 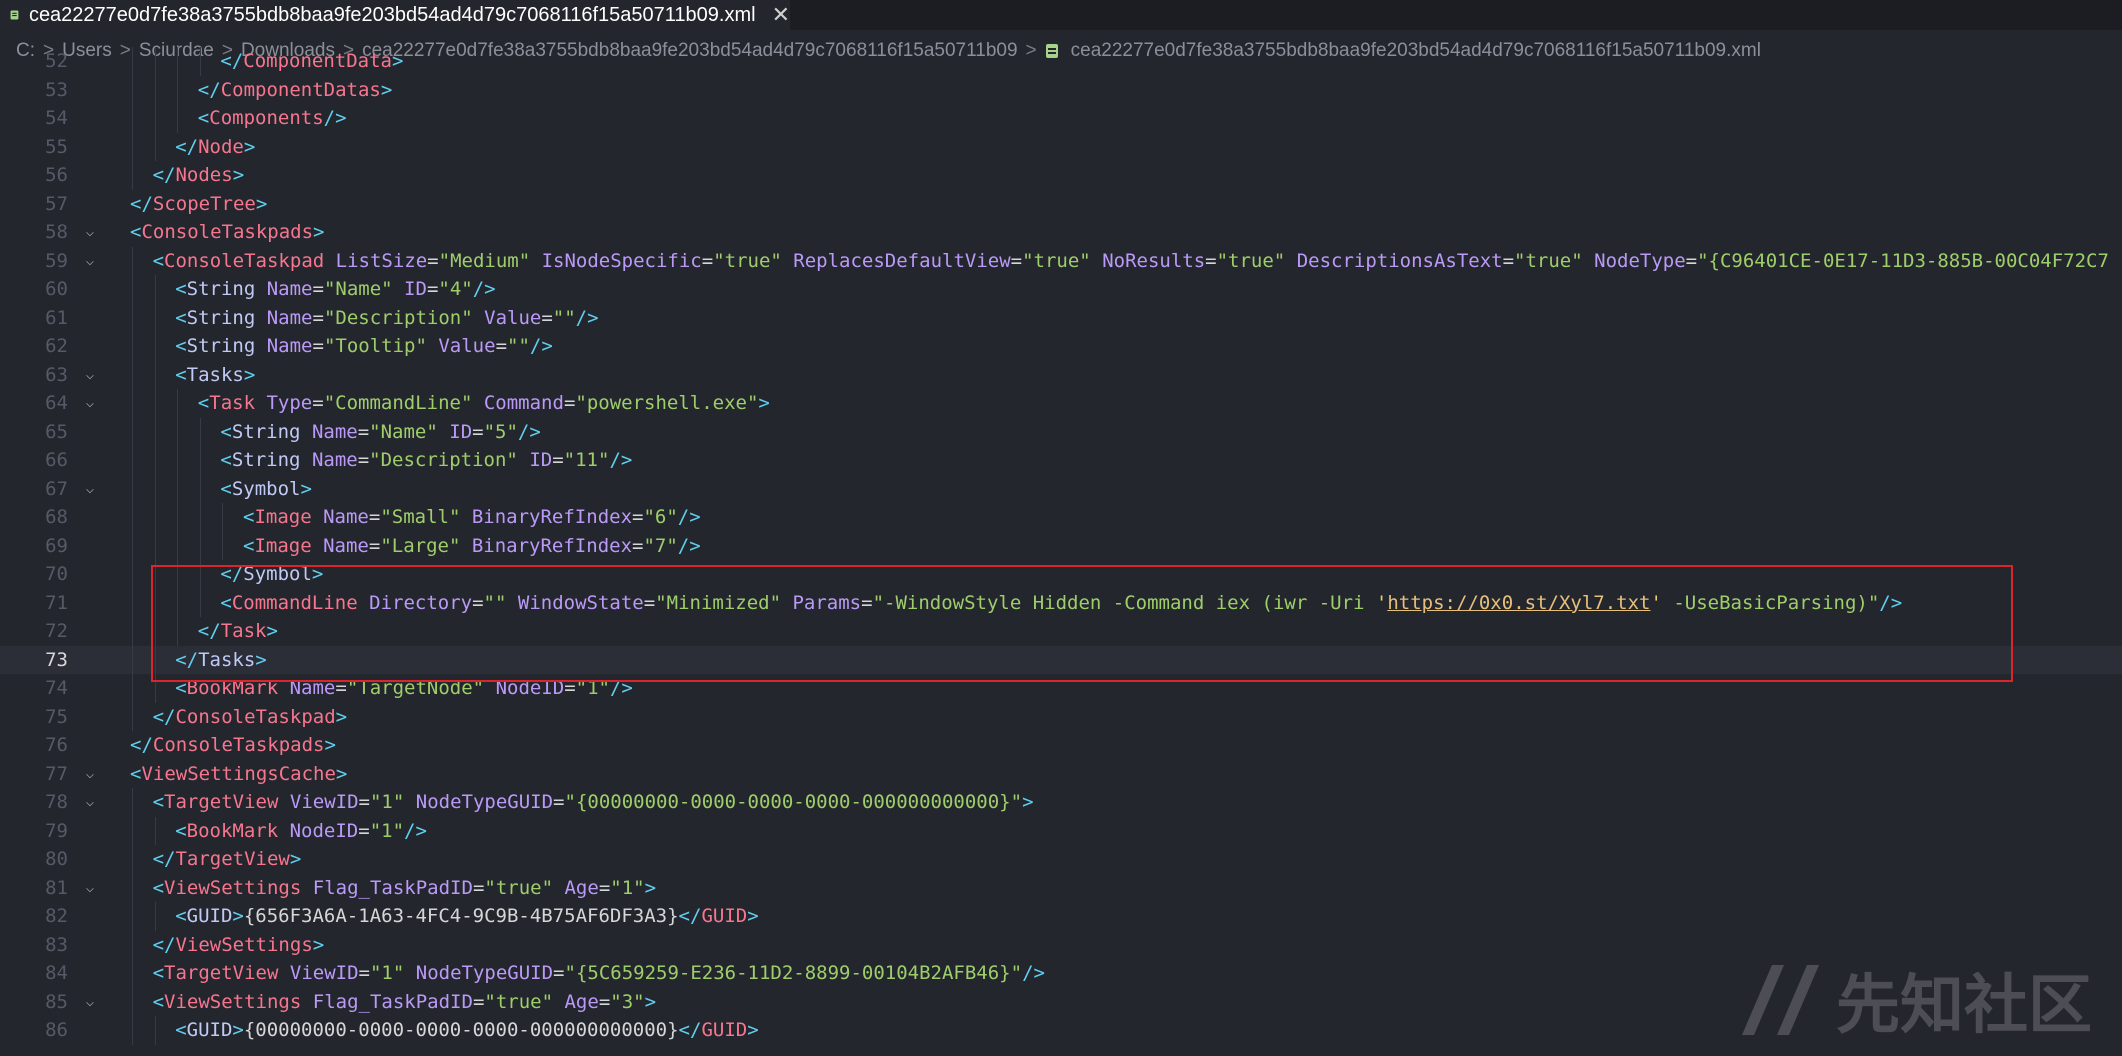 What do you see at coordinates (227, 232) in the screenshot?
I see `code-token: ConsoleTaskpads` at bounding box center [227, 232].